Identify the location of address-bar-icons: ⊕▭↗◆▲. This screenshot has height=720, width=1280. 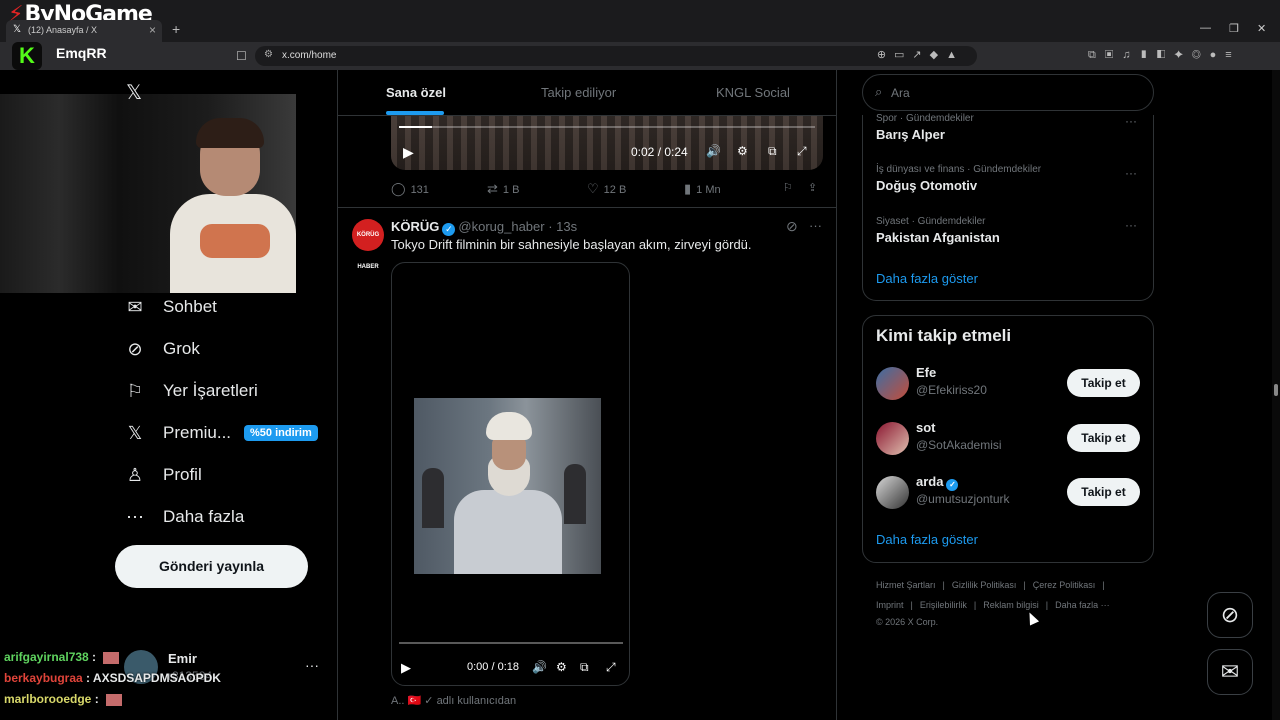
(921, 54).